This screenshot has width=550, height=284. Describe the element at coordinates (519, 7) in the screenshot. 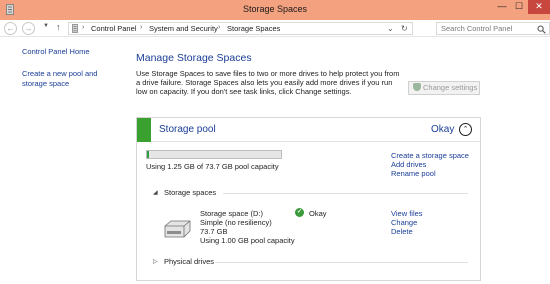

I see `maximize-button: ☐` at that location.